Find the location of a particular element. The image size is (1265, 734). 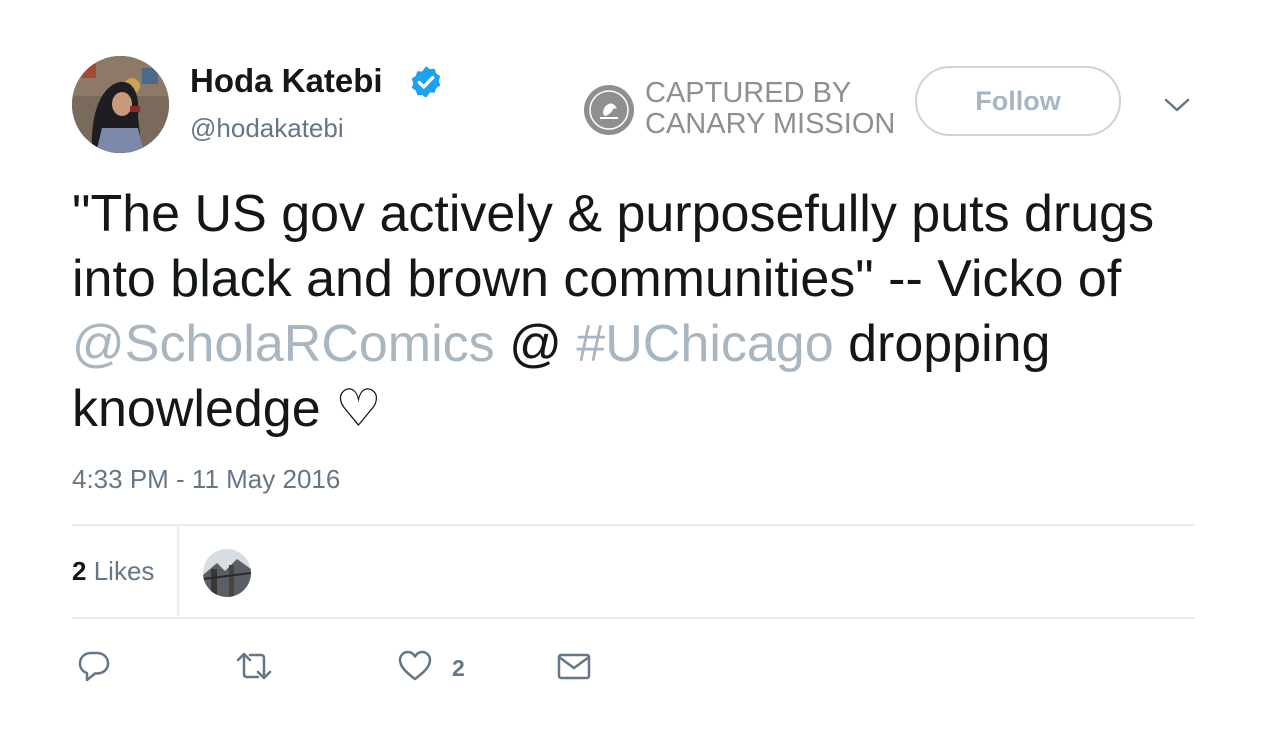

envelope-icon is located at coordinates (574, 666).